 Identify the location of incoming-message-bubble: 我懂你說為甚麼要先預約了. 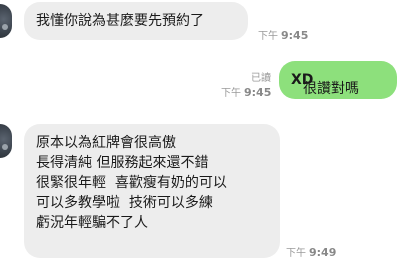
(136, 21).